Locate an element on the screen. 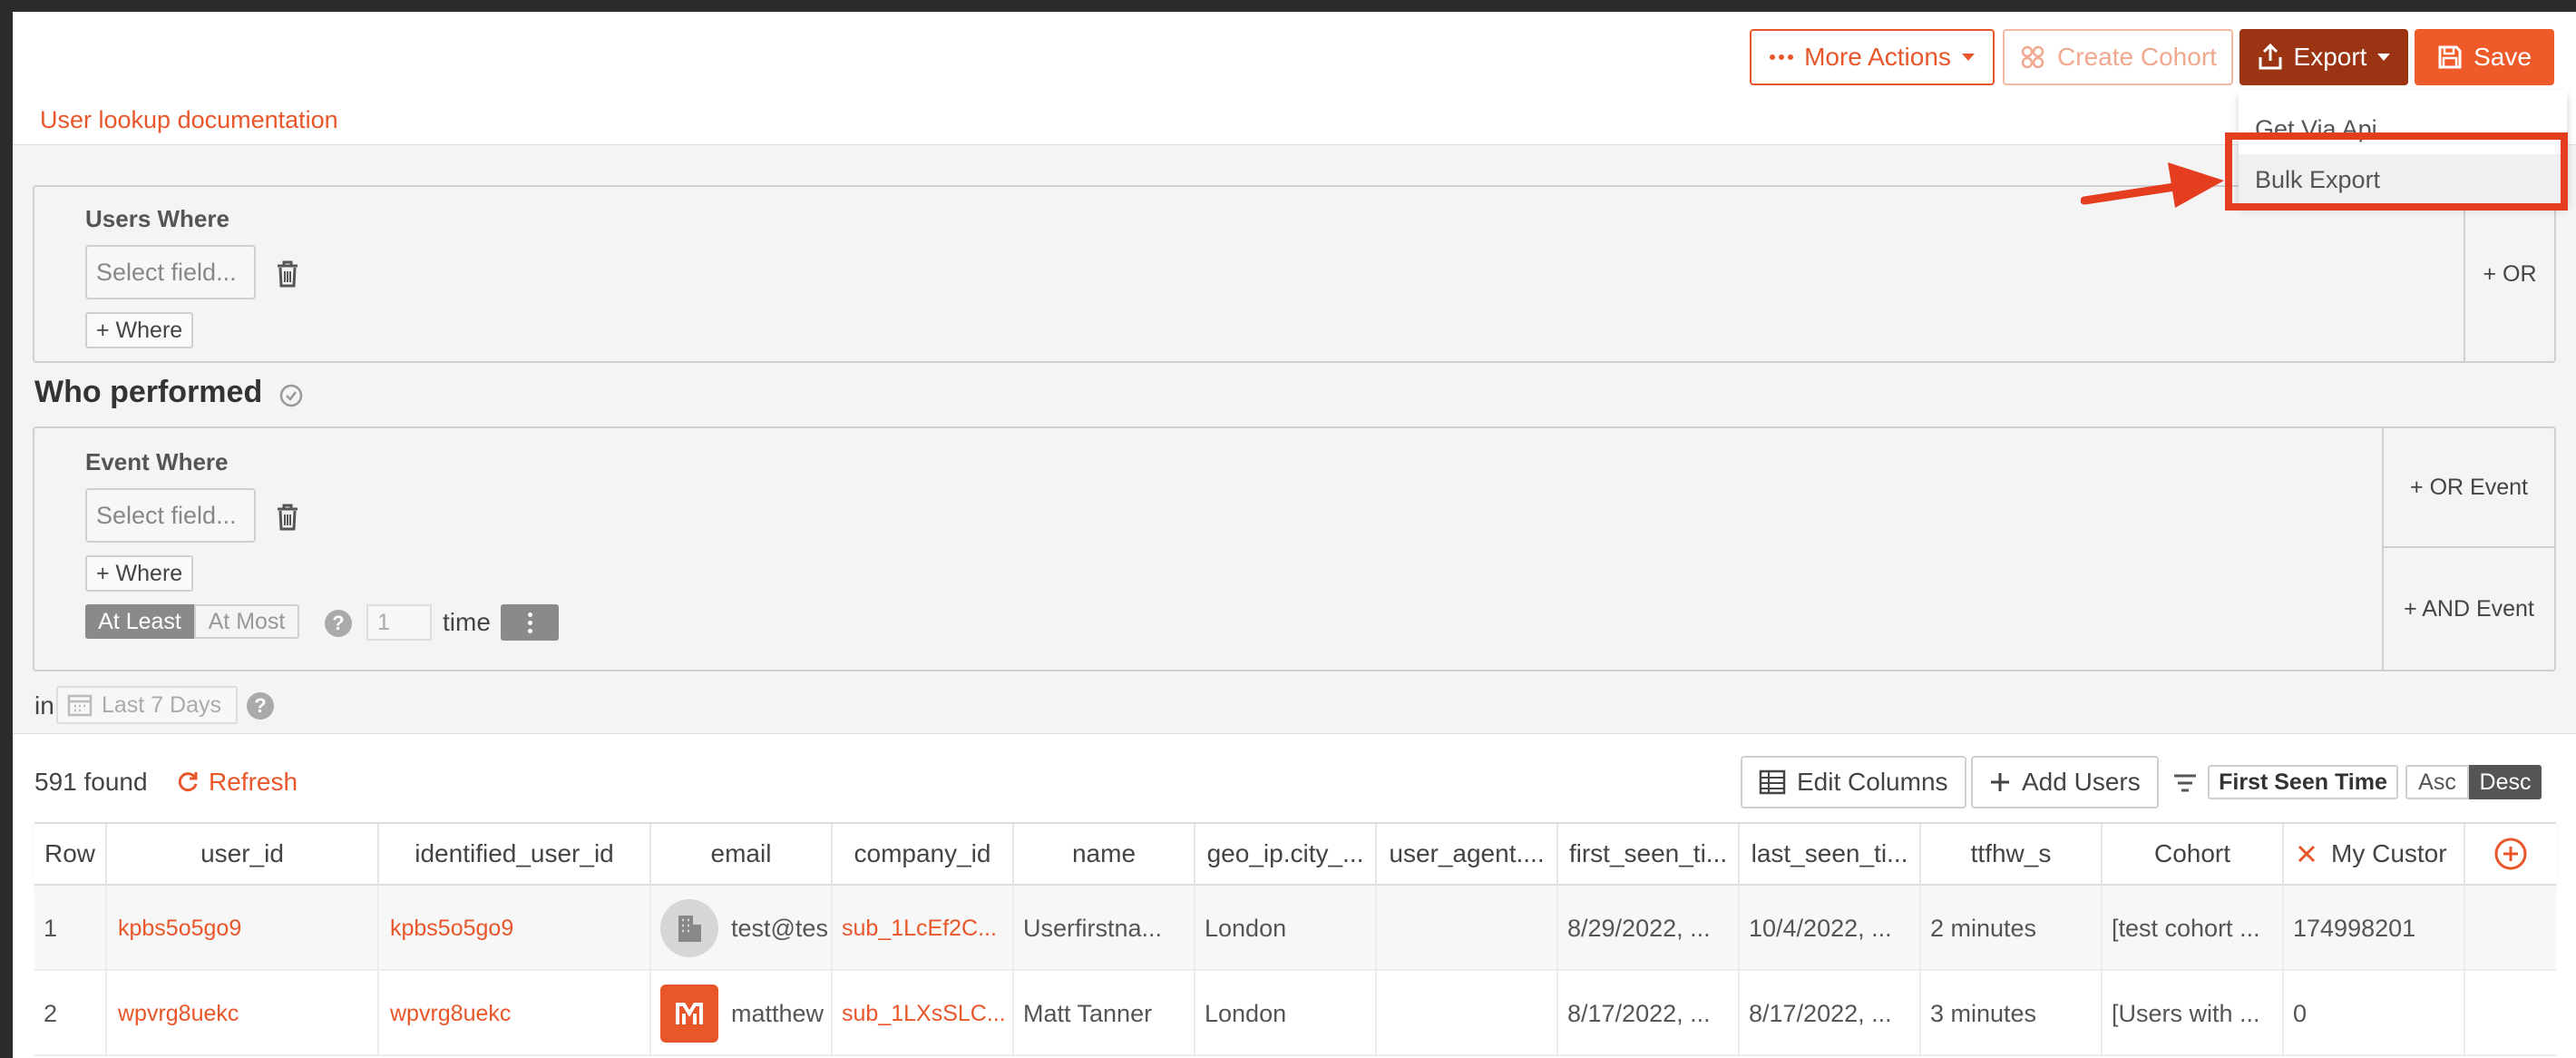 The height and width of the screenshot is (1058, 2576). custom-cell: 174998201 is located at coordinates (2374, 929).